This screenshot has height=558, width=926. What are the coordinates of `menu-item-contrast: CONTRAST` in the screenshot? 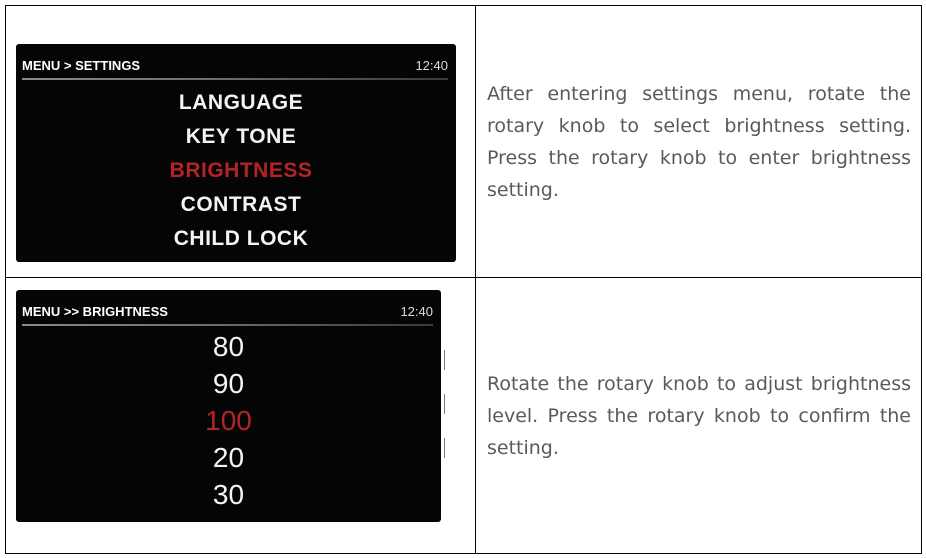 It's located at (241, 204).